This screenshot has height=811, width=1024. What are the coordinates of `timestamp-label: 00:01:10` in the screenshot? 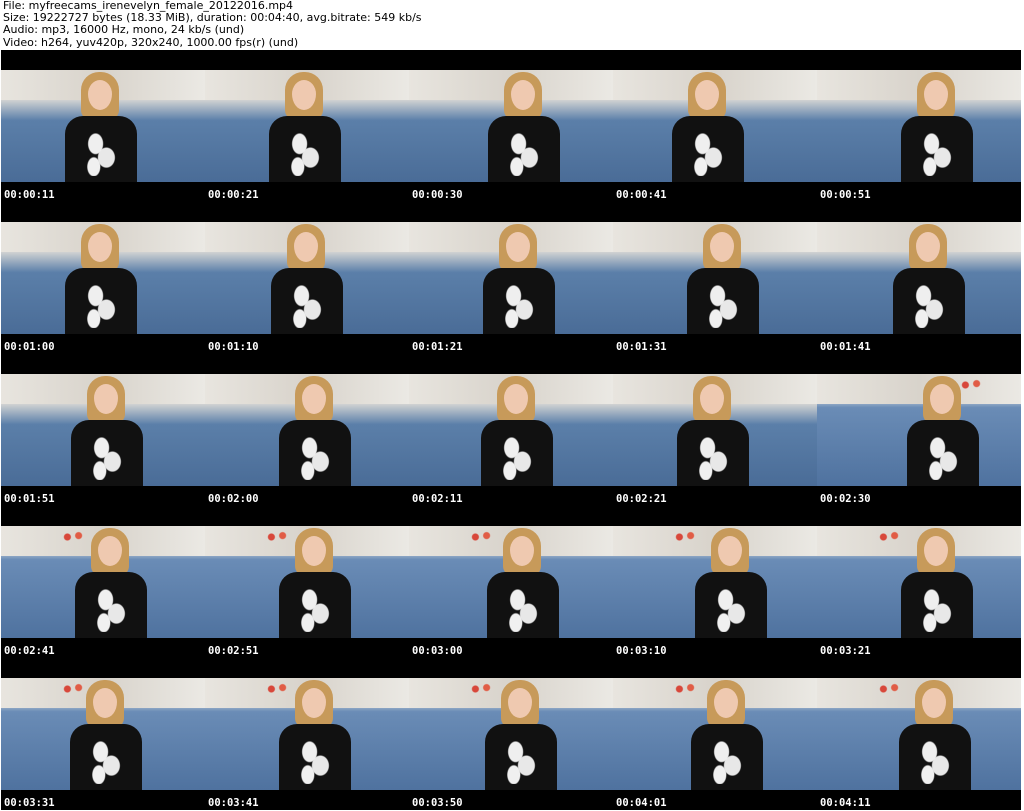 It's located at (233, 347).